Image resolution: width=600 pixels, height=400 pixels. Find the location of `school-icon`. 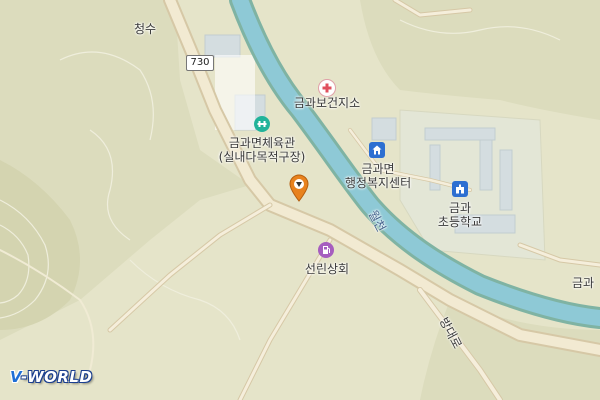

school-icon is located at coordinates (460, 189).